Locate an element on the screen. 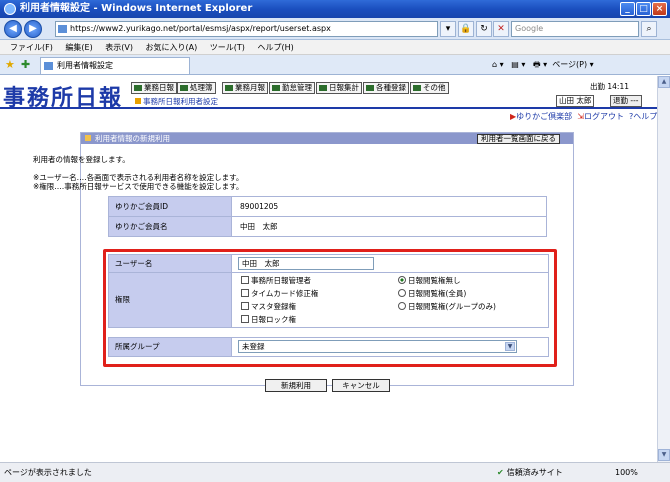 The height and width of the screenshot is (482, 670). browser-tab: 利用者情報設定 is located at coordinates (115, 65).